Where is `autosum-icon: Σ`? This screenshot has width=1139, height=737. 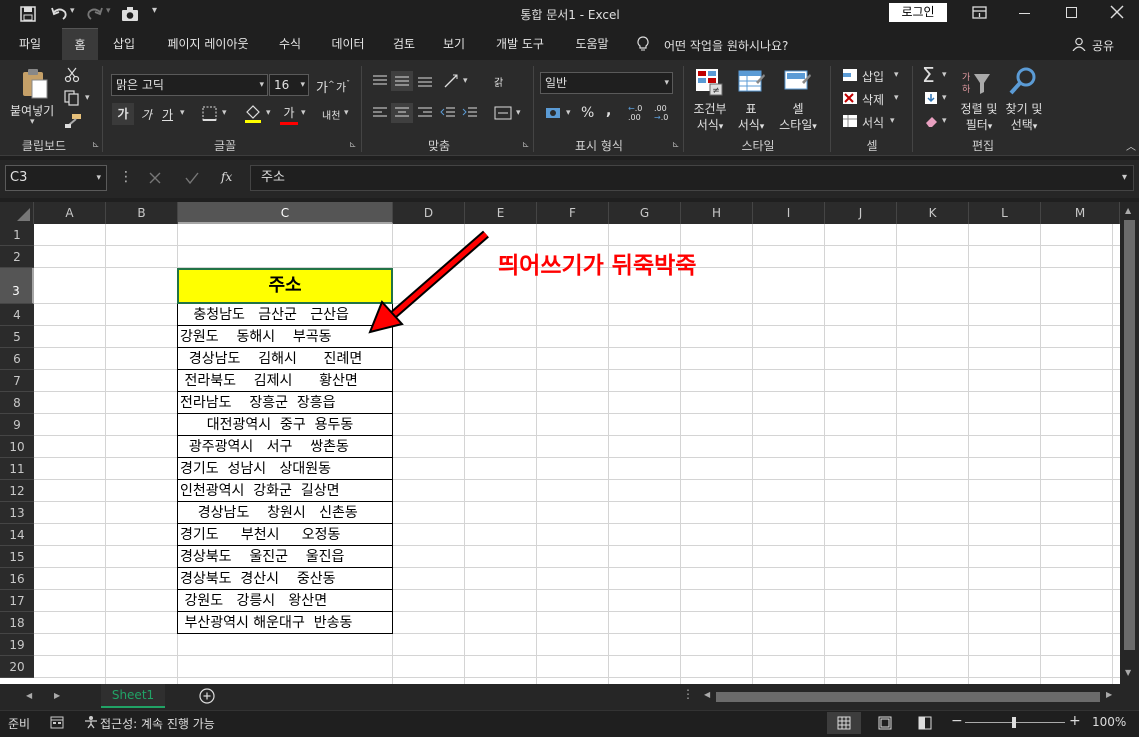 autosum-icon: Σ is located at coordinates (928, 75).